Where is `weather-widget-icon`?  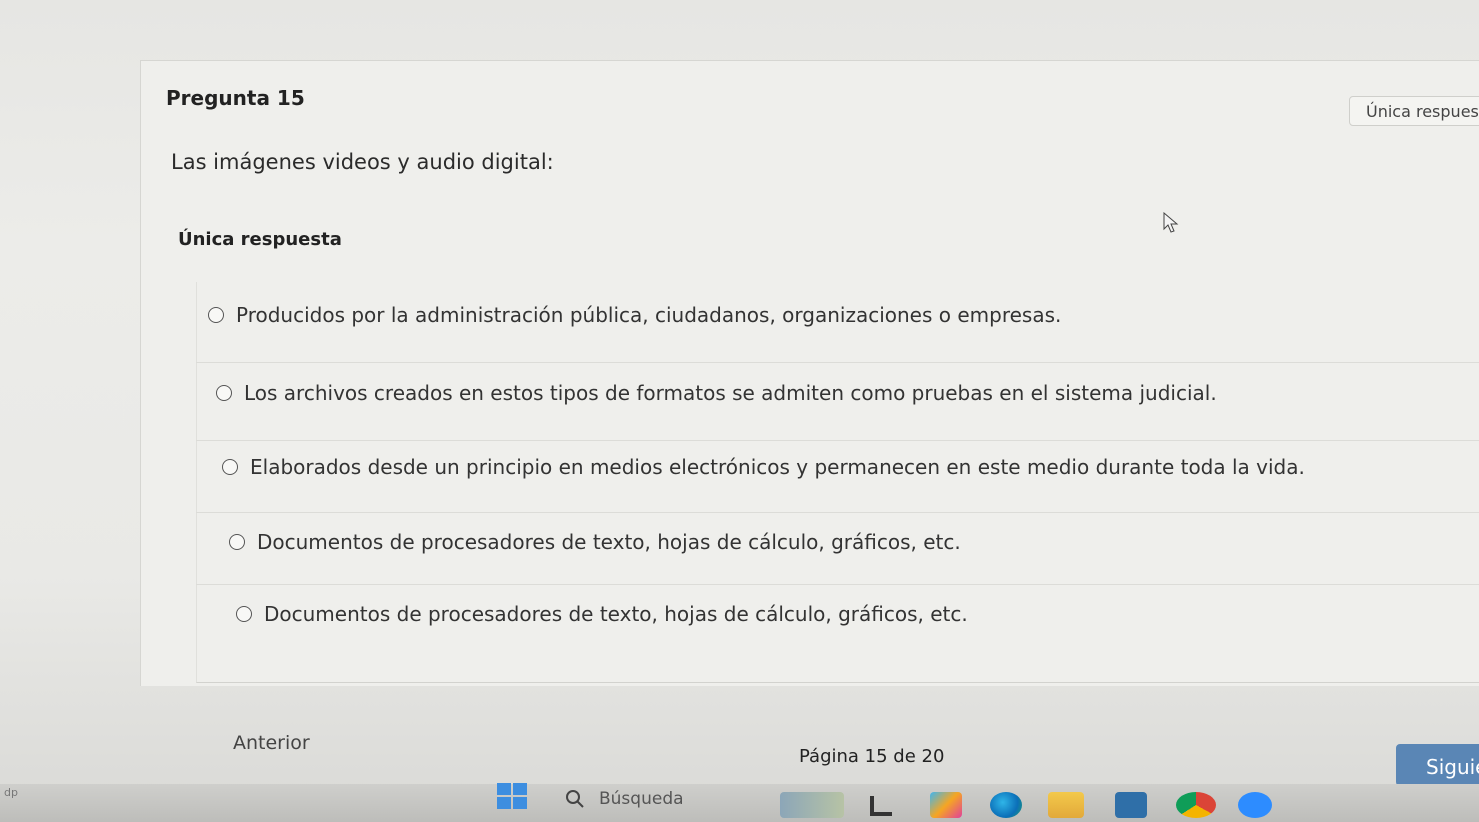
weather-widget-icon is located at coordinates (812, 805).